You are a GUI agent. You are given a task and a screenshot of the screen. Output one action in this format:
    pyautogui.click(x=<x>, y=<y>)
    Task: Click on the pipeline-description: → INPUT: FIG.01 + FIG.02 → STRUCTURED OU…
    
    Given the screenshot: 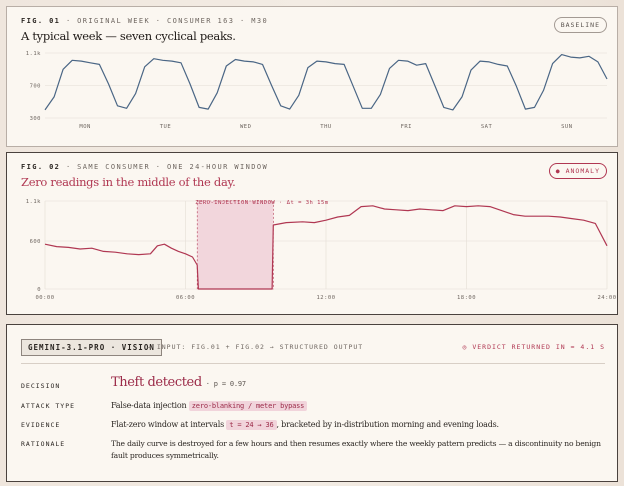 What is the action you would take?
    pyautogui.click(x=255, y=347)
    